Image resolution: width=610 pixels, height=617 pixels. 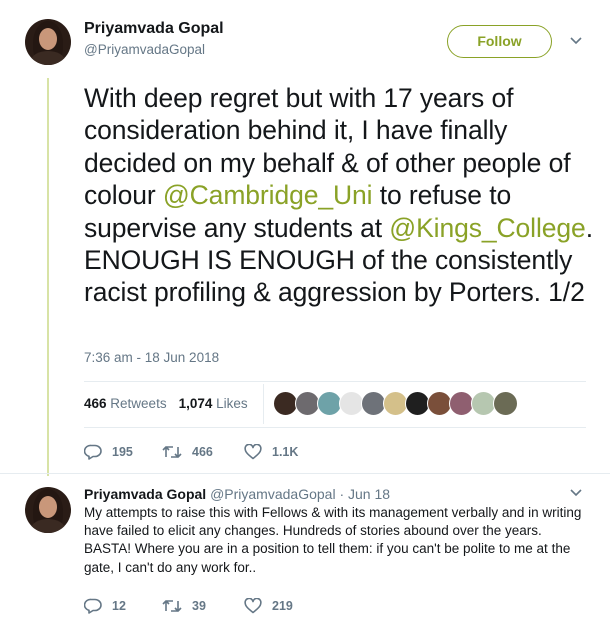 I want to click on retweet-count: 466, so click(x=202, y=452).